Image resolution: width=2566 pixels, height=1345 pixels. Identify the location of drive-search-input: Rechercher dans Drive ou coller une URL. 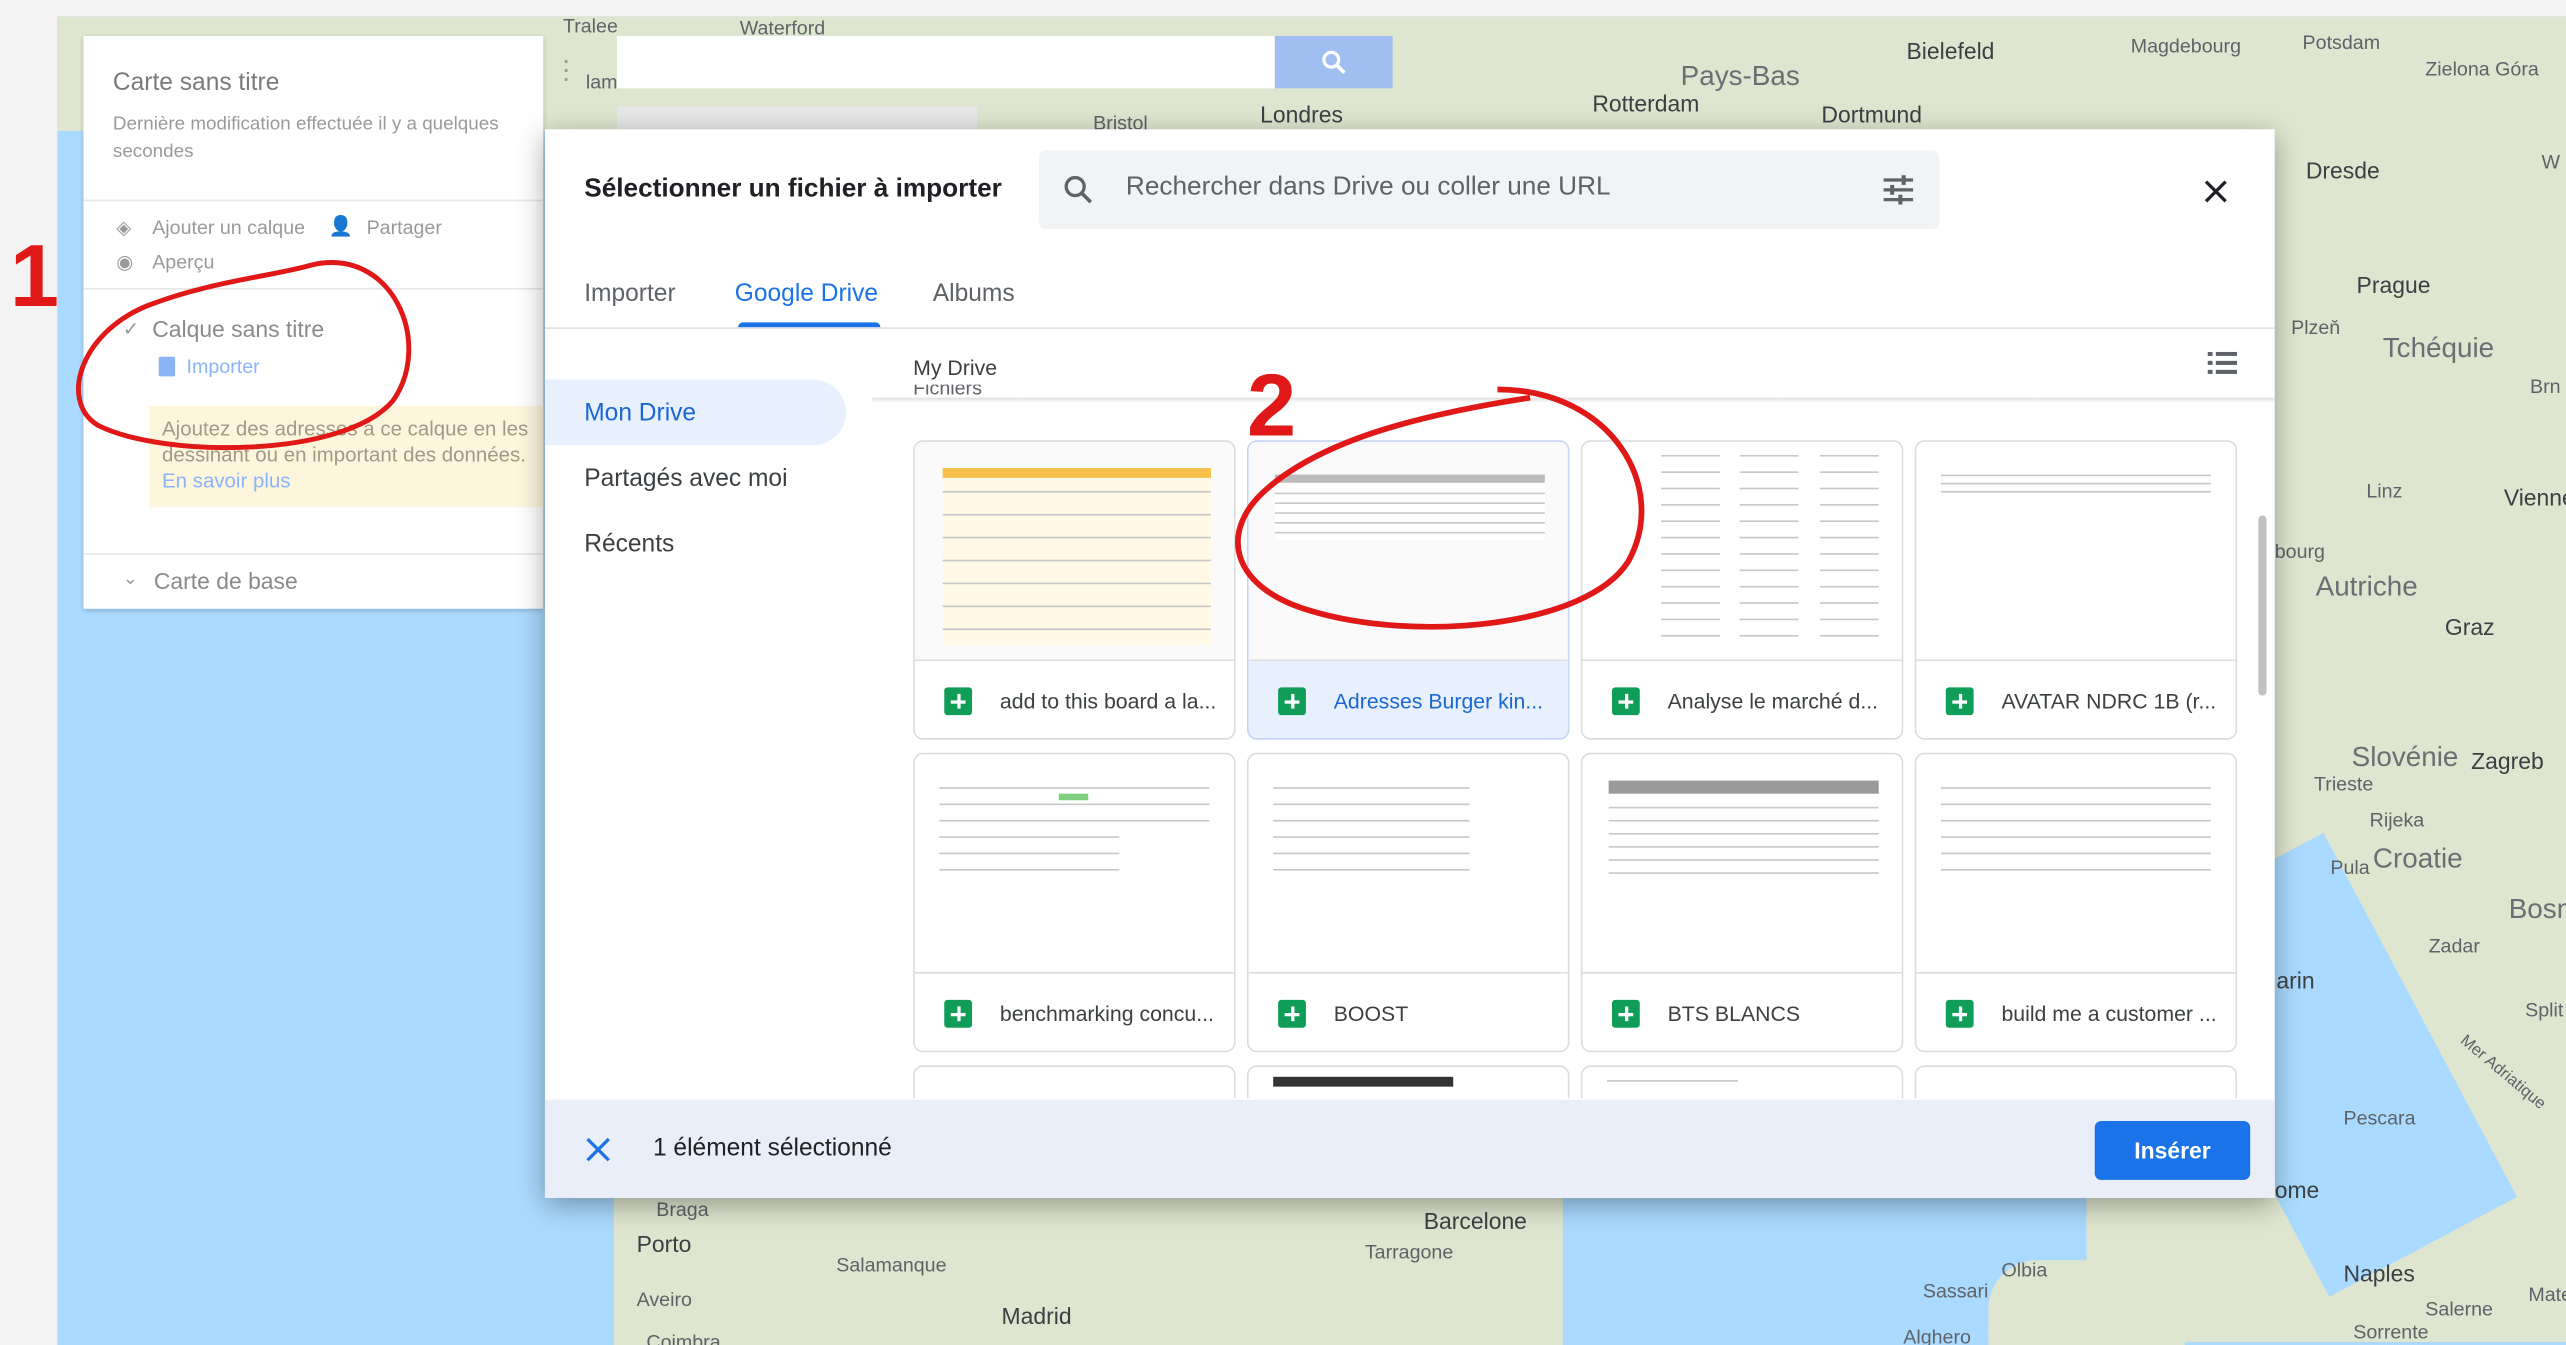
(1489, 190).